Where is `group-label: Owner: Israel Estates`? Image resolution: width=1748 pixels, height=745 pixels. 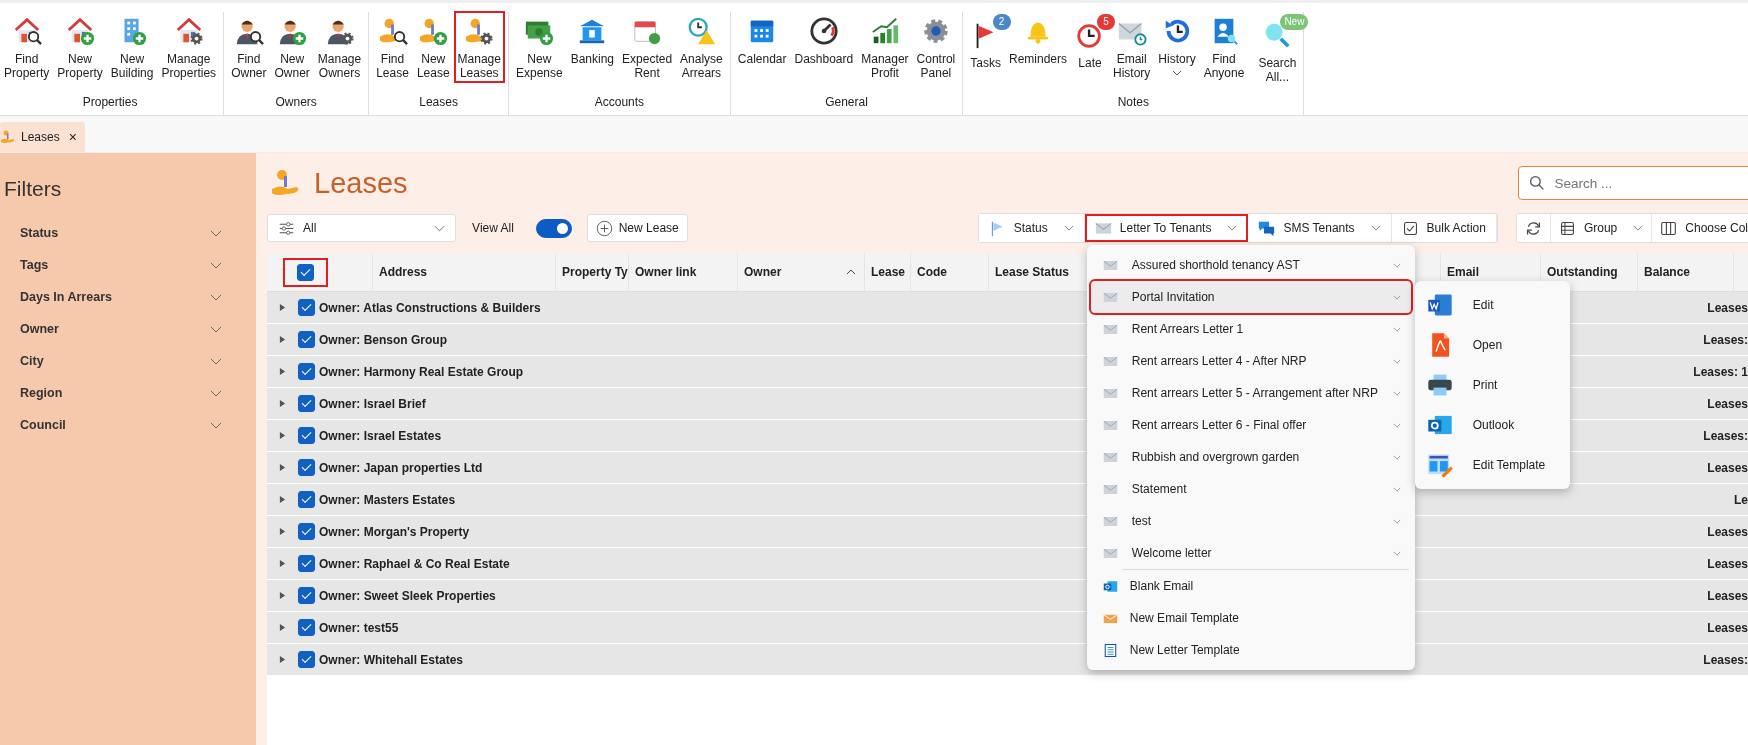
group-label: Owner: Israel Estates is located at coordinates (380, 435).